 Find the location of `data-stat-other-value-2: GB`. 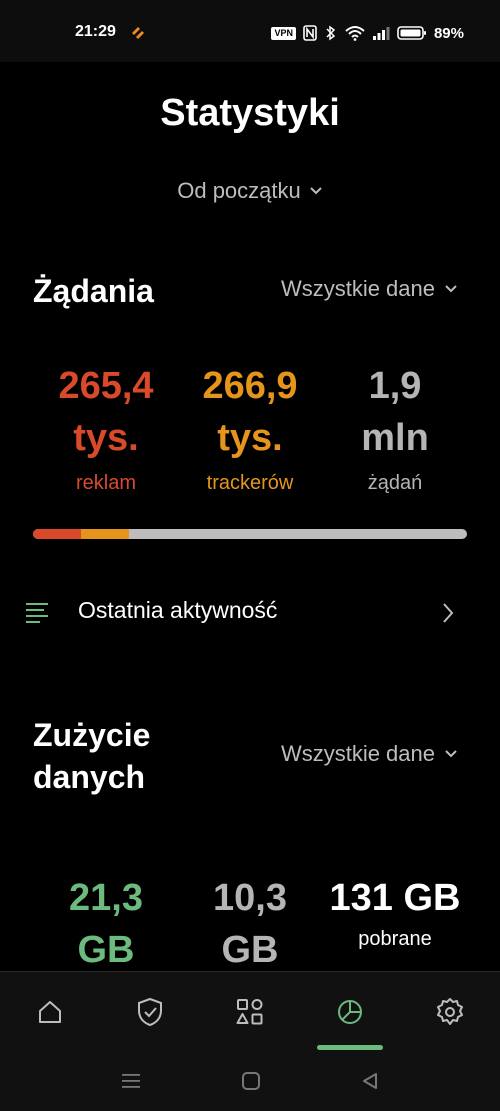

data-stat-other-value-2: GB is located at coordinates (250, 950).